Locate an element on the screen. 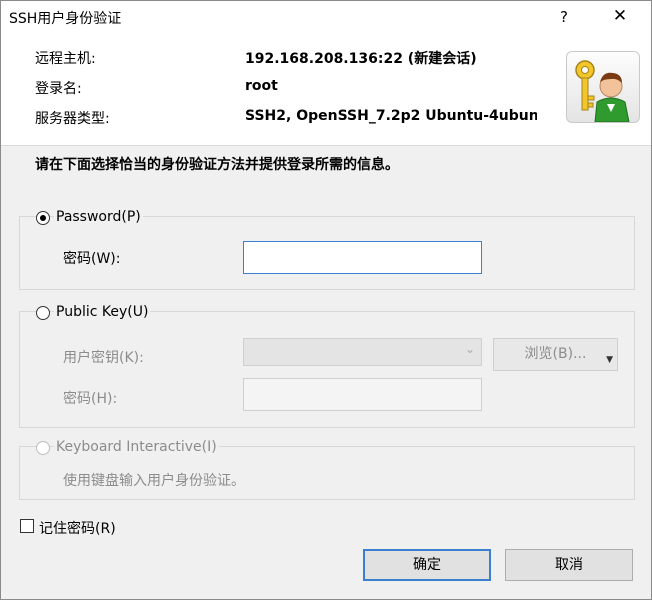 The image size is (652, 600). server-type-label: 服务器类型: is located at coordinates (72, 119).